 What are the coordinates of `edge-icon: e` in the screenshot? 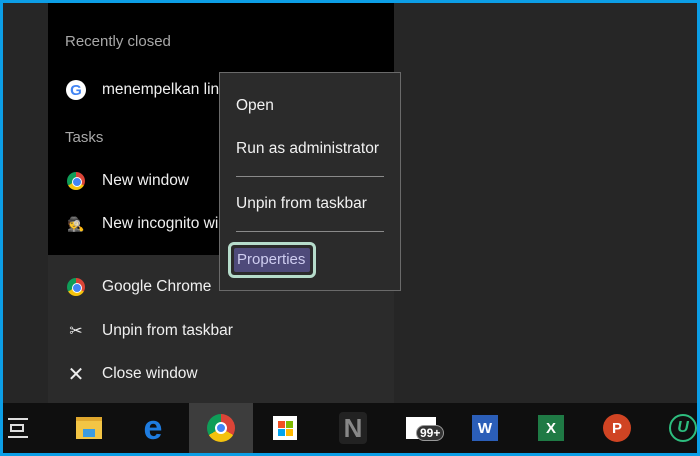 It's located at (153, 427).